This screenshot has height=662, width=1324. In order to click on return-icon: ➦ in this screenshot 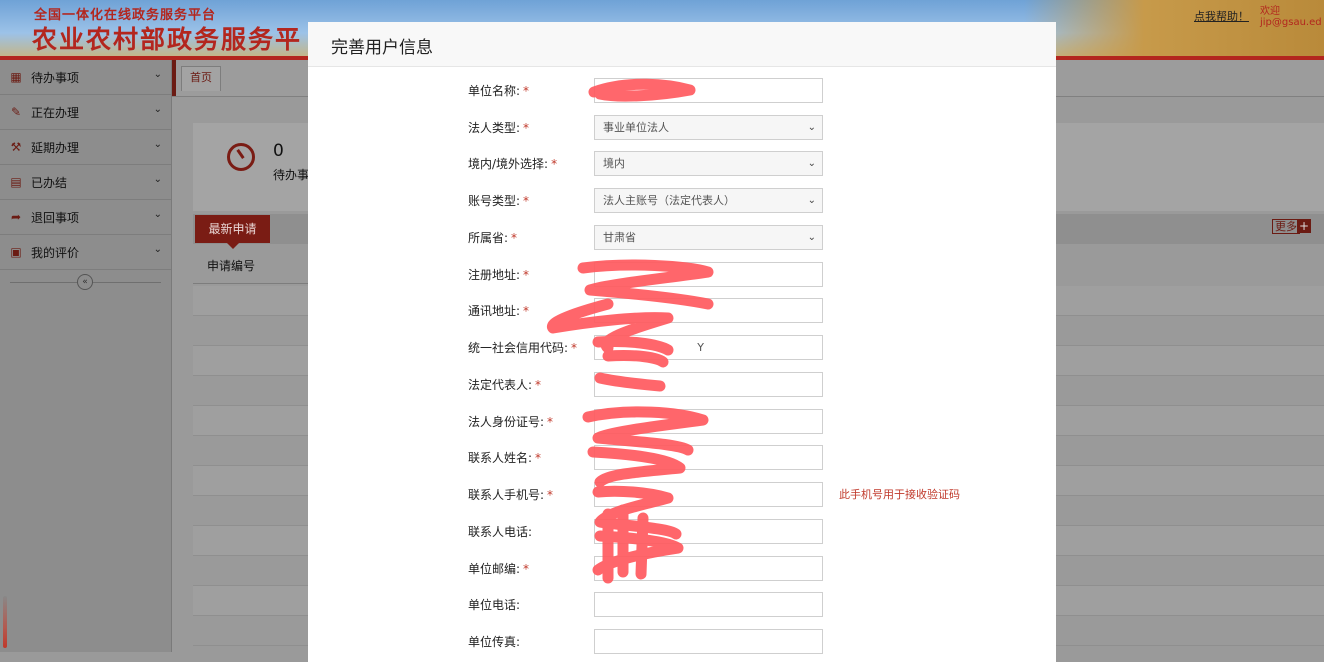, I will do `click(16, 217)`.